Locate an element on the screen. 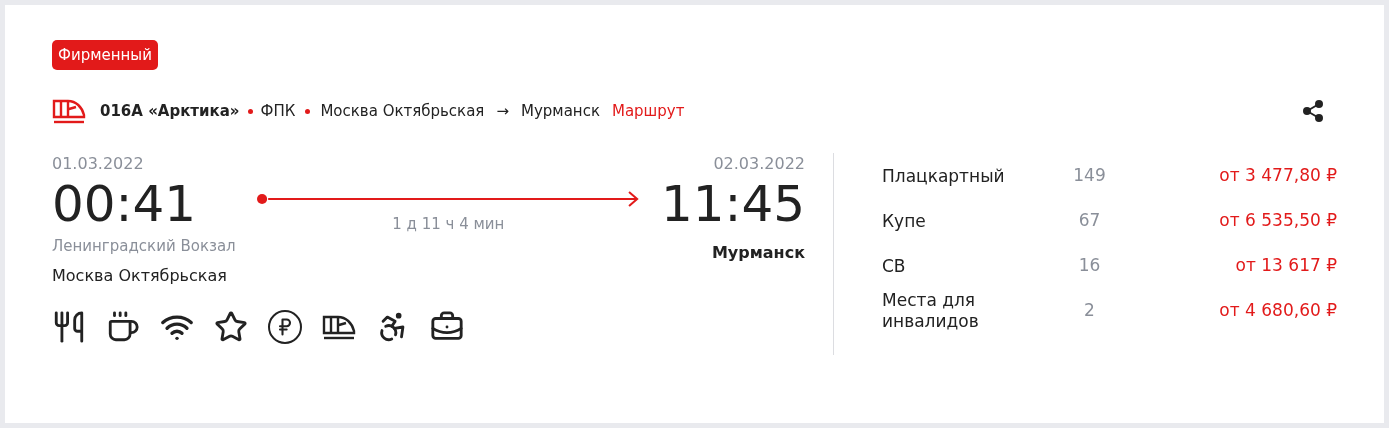 The height and width of the screenshot is (428, 1389). class-price: от 6 535,50 ₽ is located at coordinates (1277, 221).